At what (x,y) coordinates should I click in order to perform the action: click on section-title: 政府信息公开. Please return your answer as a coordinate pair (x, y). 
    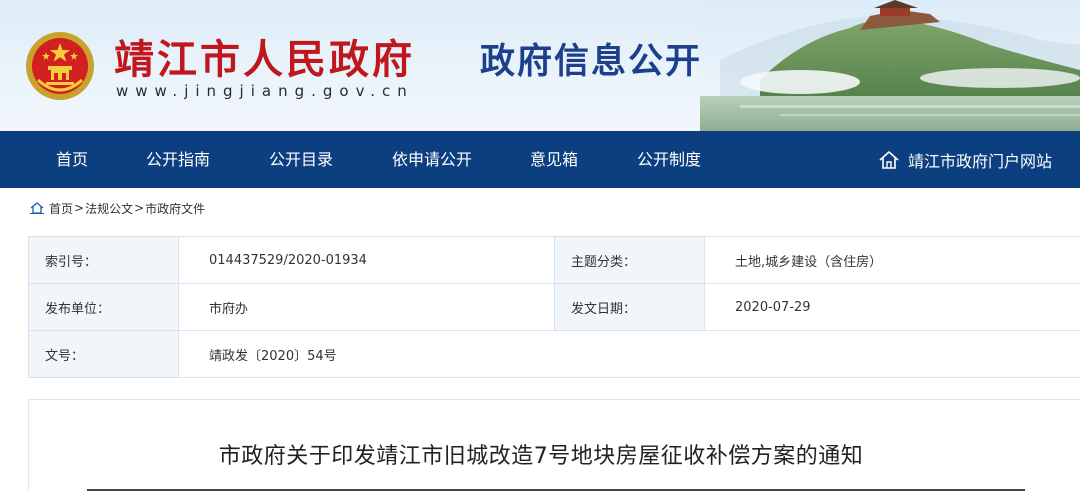
    Looking at the image, I should click on (591, 62).